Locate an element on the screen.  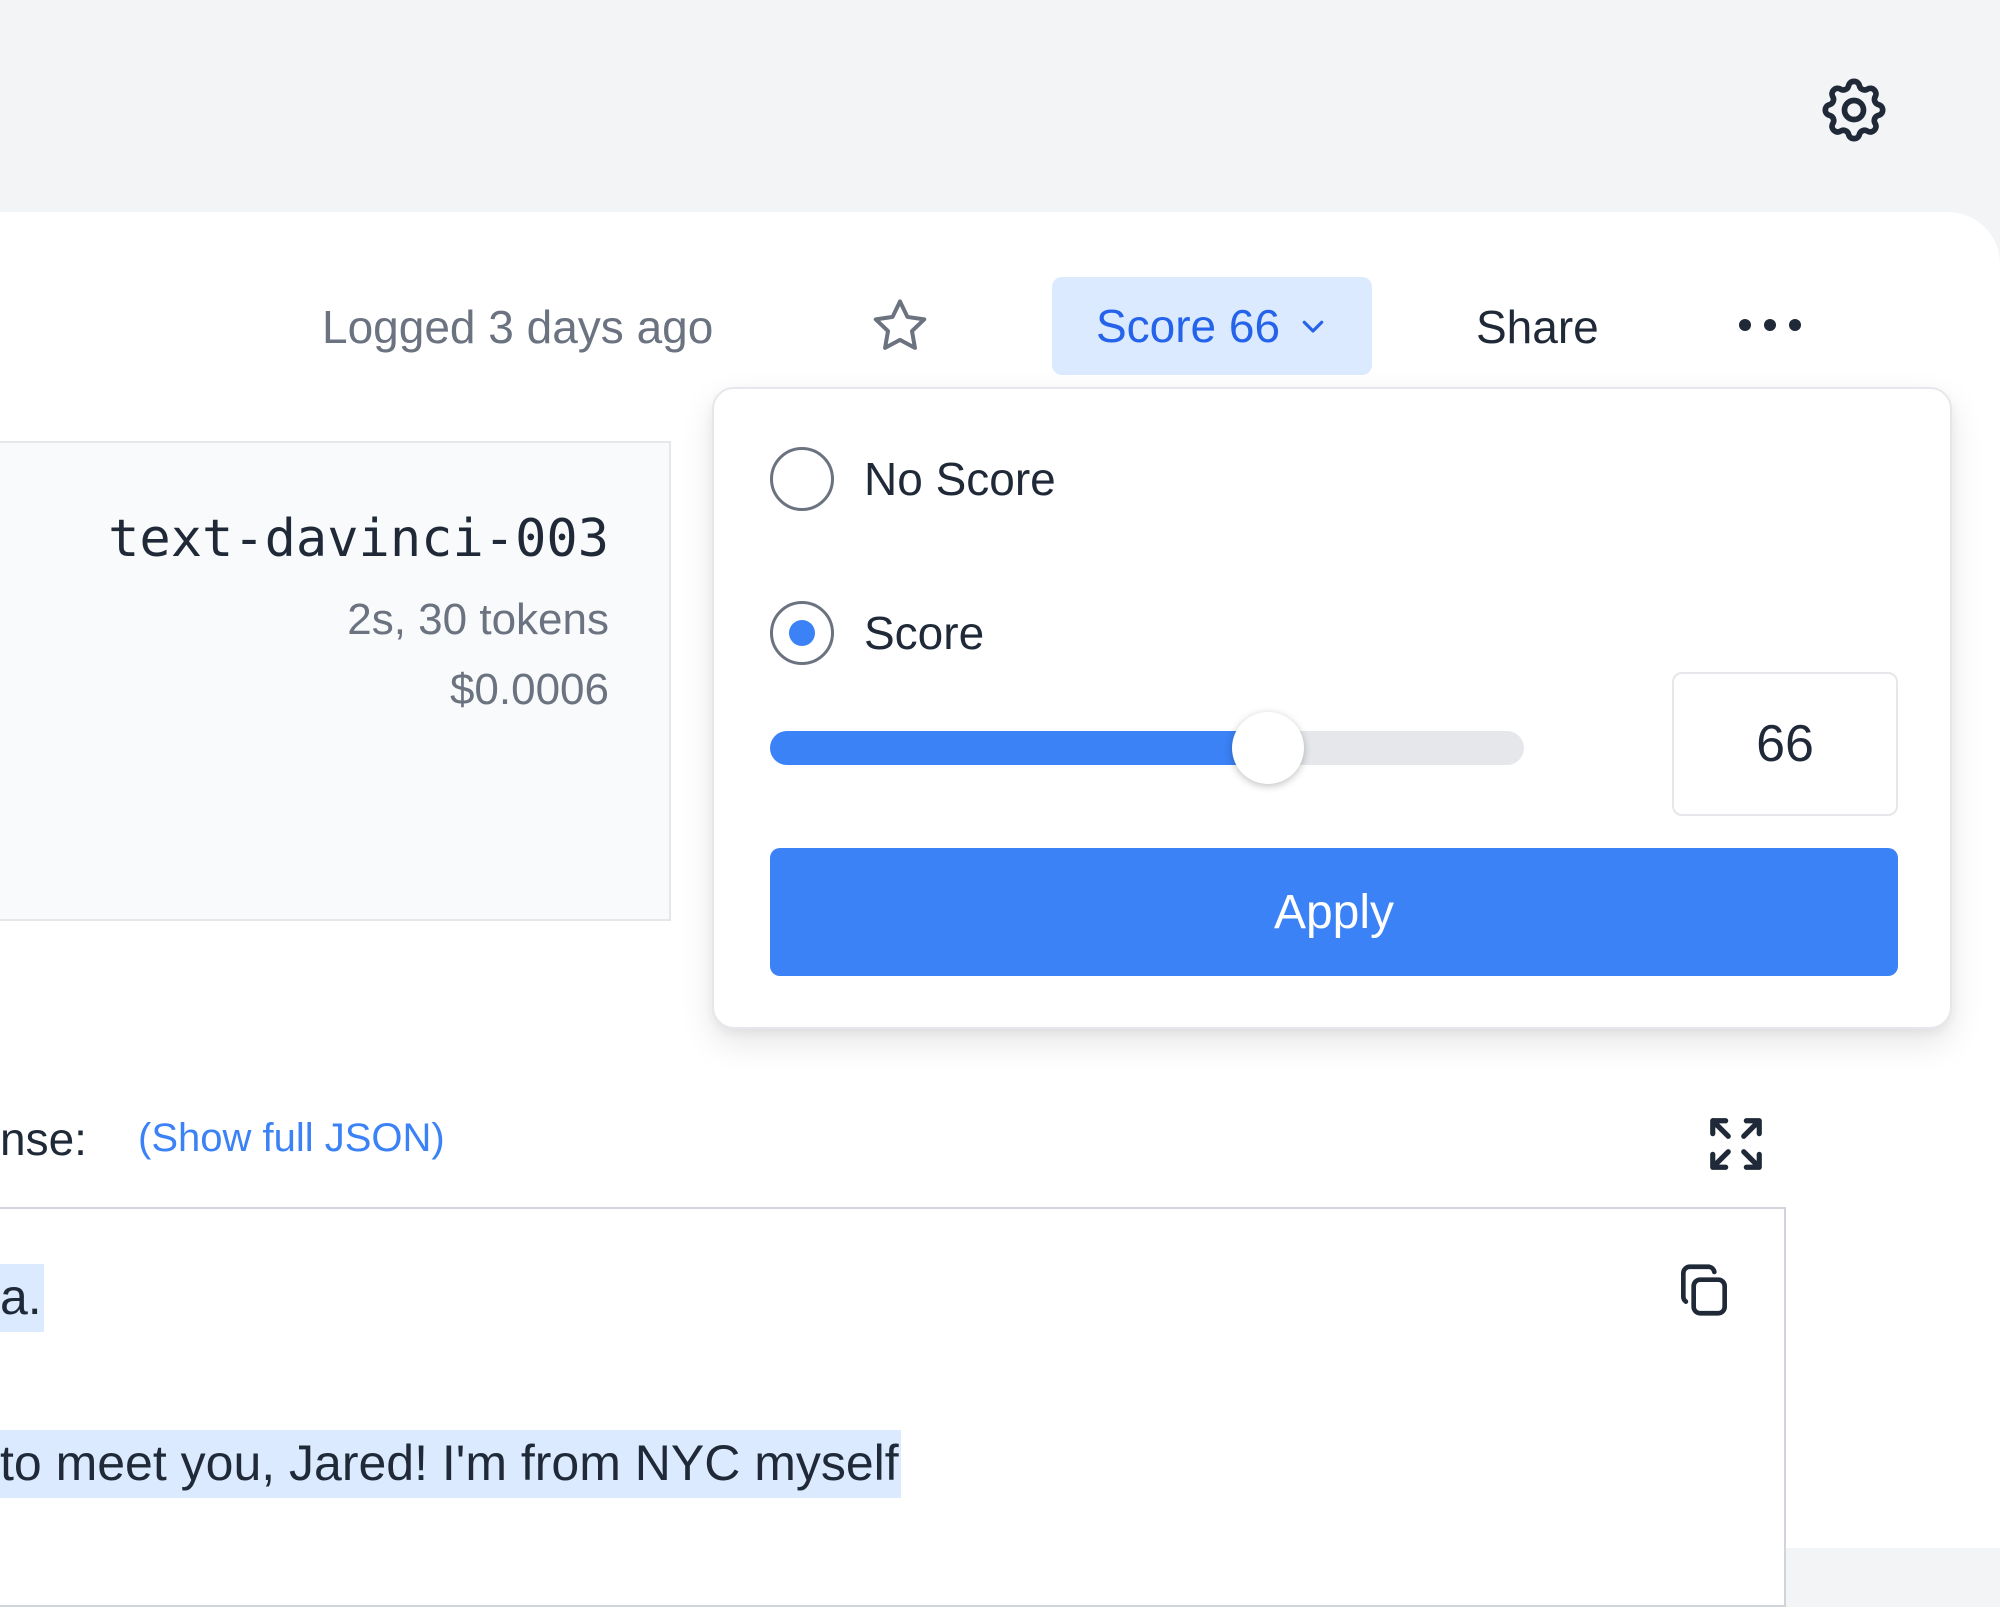
slider-fill is located at coordinates (1019, 748).